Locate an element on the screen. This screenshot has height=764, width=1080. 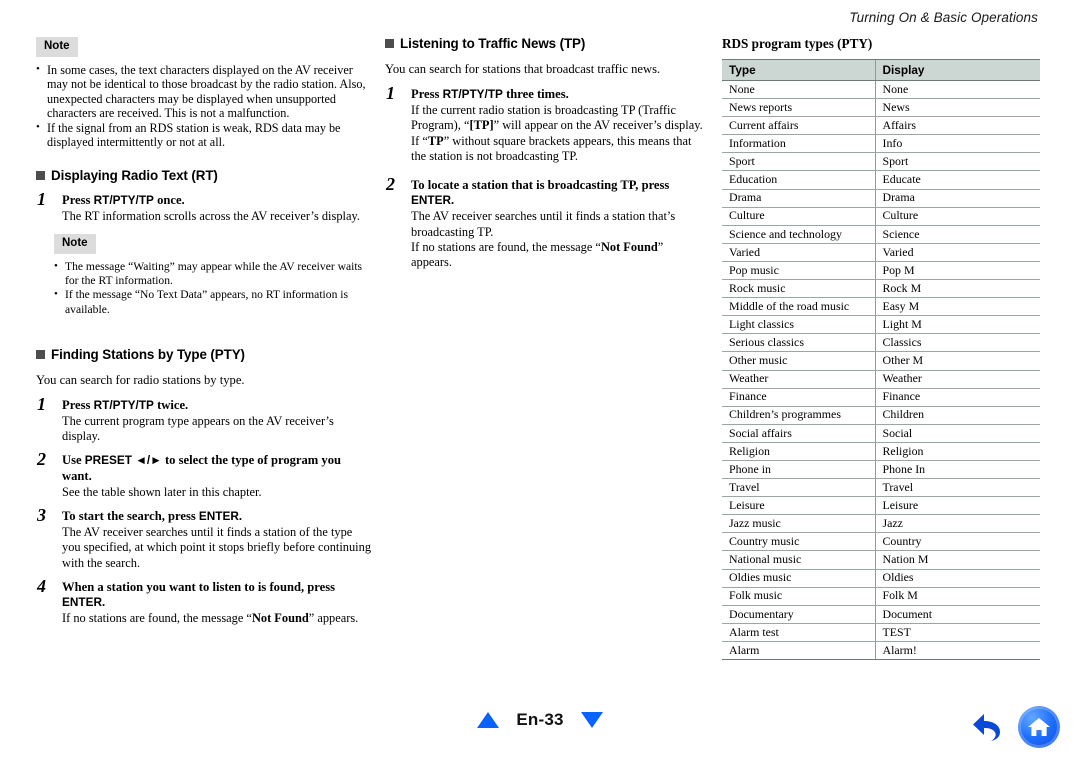
page-footer: En-33 is located at coordinates (540, 727).